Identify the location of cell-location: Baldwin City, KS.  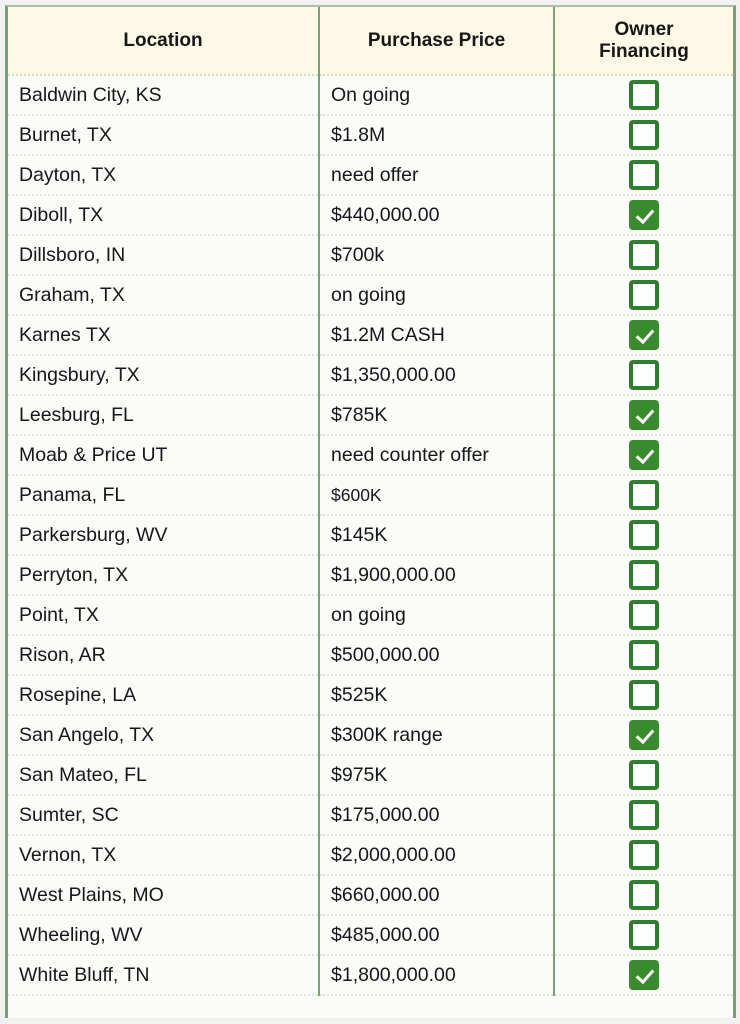
(164, 95).